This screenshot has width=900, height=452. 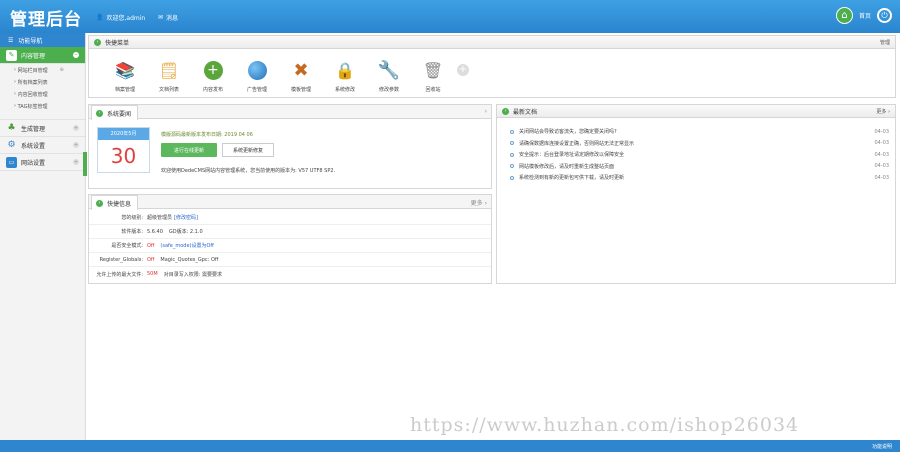 What do you see at coordinates (42, 128) in the screenshot?
I see `sidebar-group-generate: ♣ 生成管理 +` at bounding box center [42, 128].